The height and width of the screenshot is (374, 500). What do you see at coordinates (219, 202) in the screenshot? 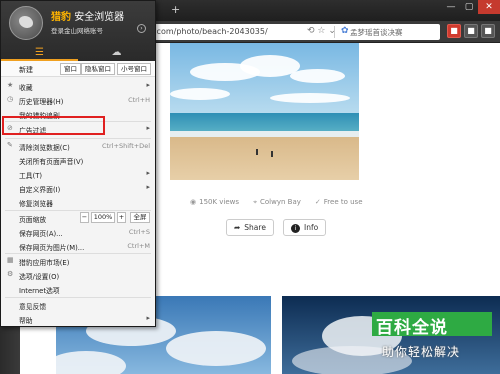
I see `views-count: 150K views` at bounding box center [219, 202].